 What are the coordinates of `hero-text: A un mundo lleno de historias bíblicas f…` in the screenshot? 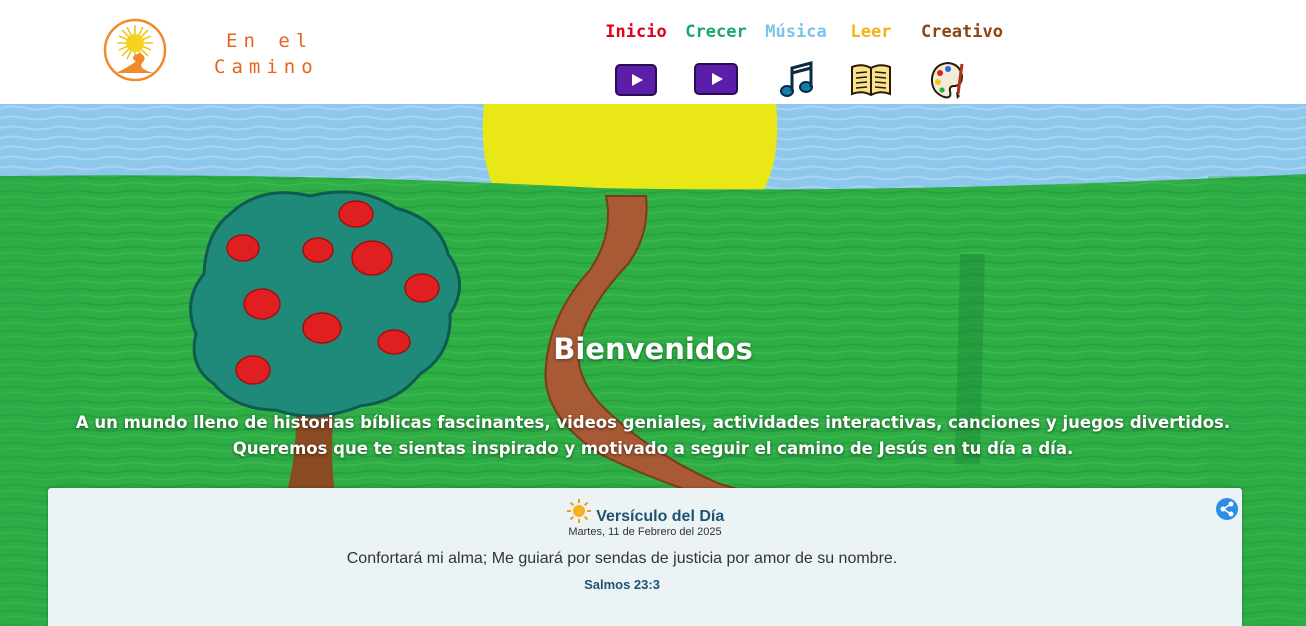 It's located at (653, 435).